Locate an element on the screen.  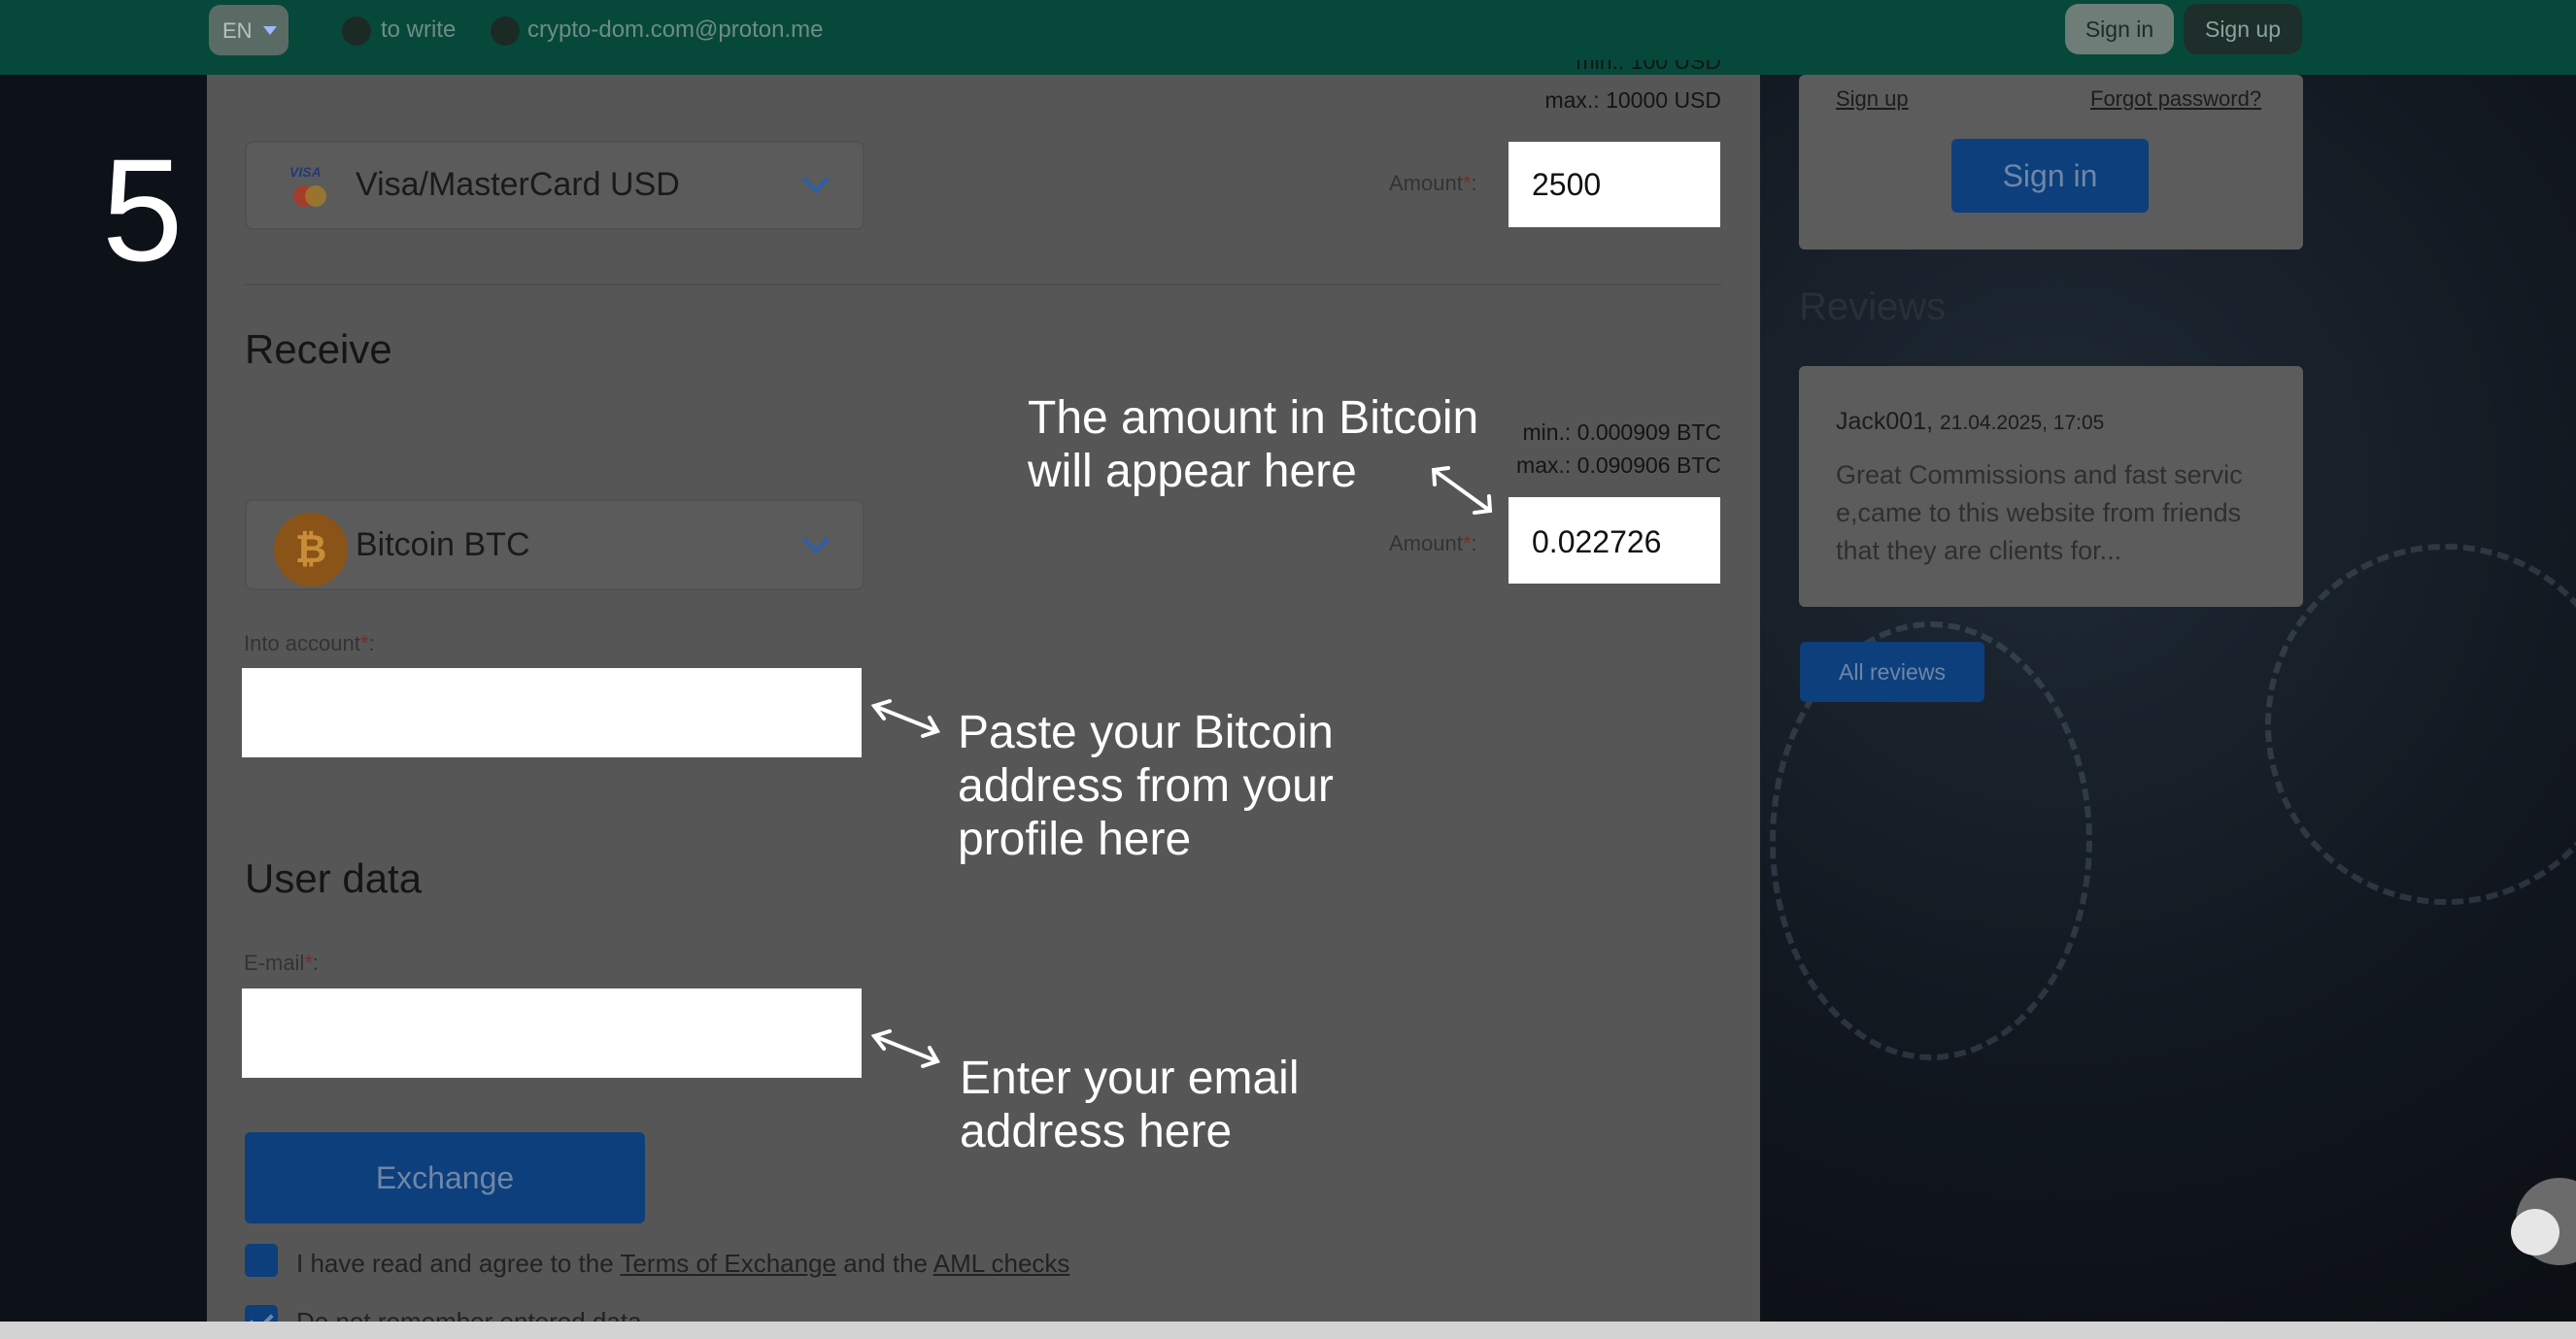
annotation-arrows is located at coordinates (1181, 767).